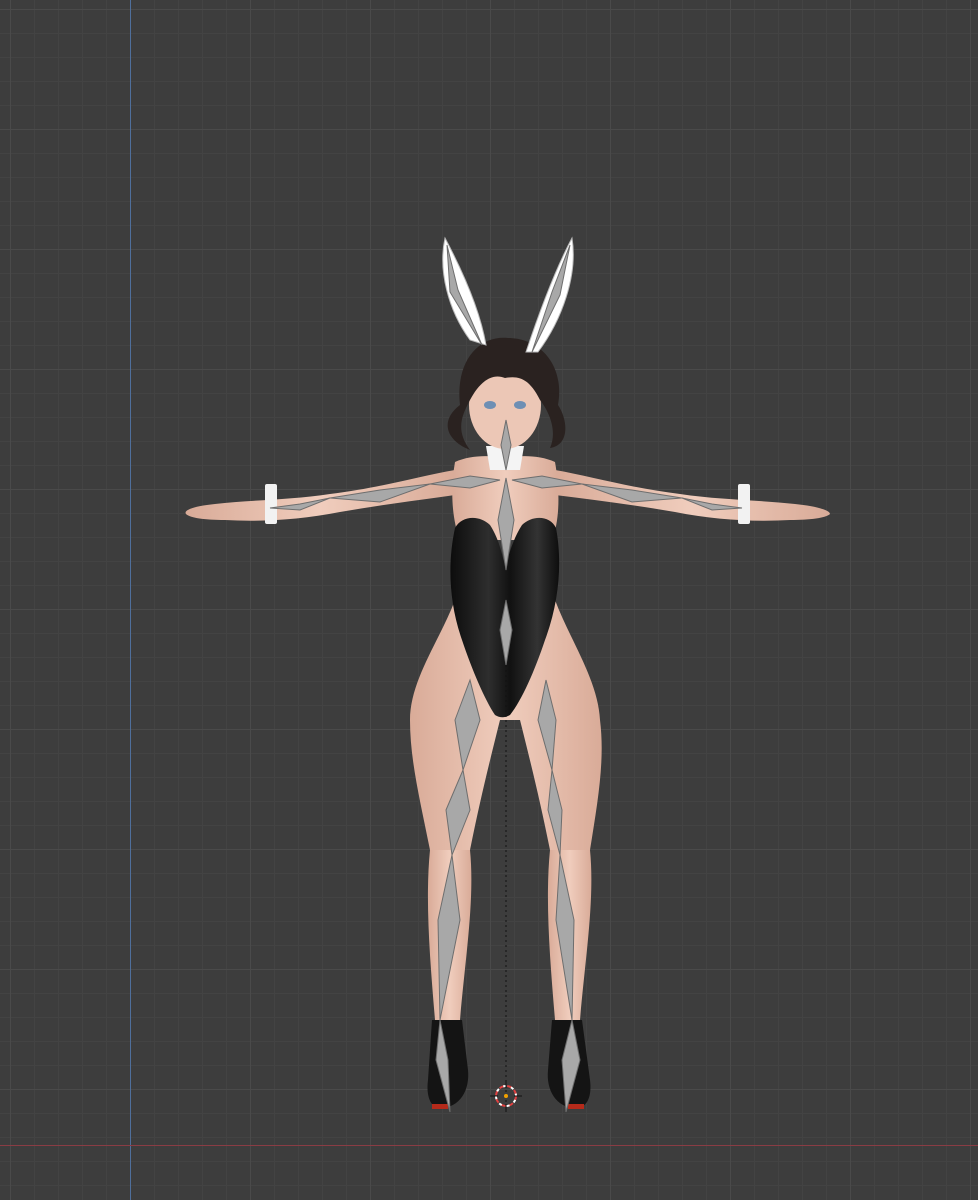 This screenshot has height=1200, width=978. I want to click on left-arm, so click(320, 495).